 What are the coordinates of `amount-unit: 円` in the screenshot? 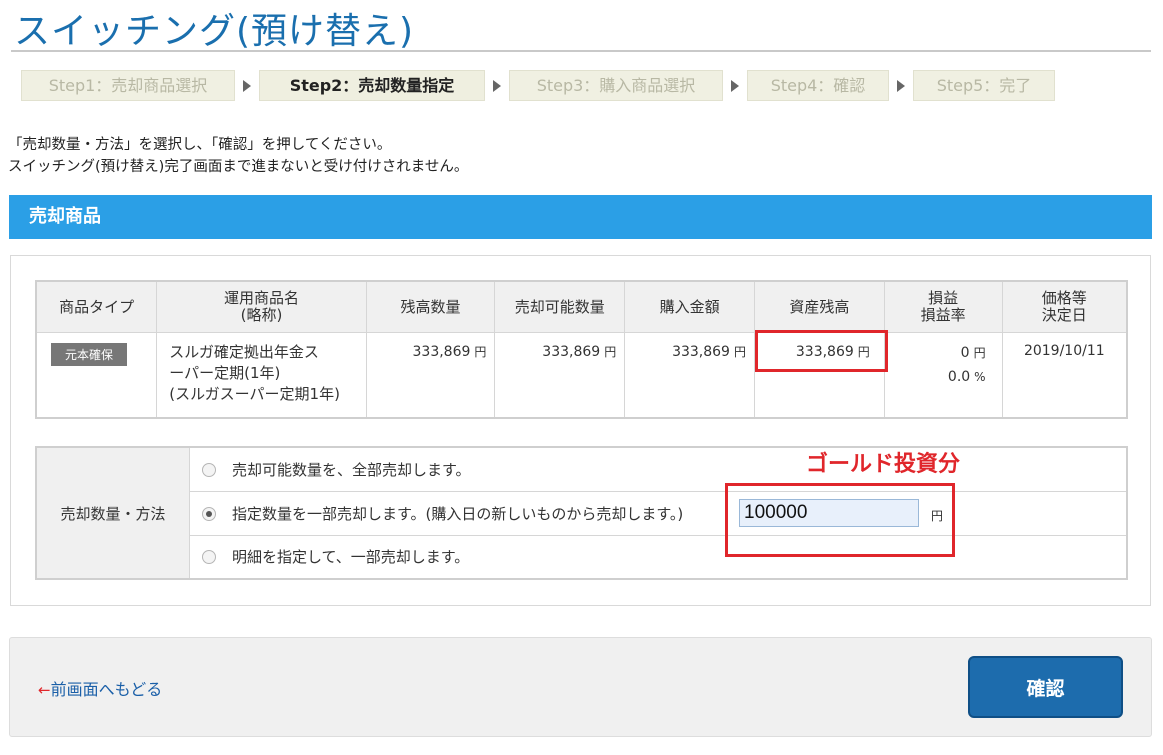 It's located at (937, 516).